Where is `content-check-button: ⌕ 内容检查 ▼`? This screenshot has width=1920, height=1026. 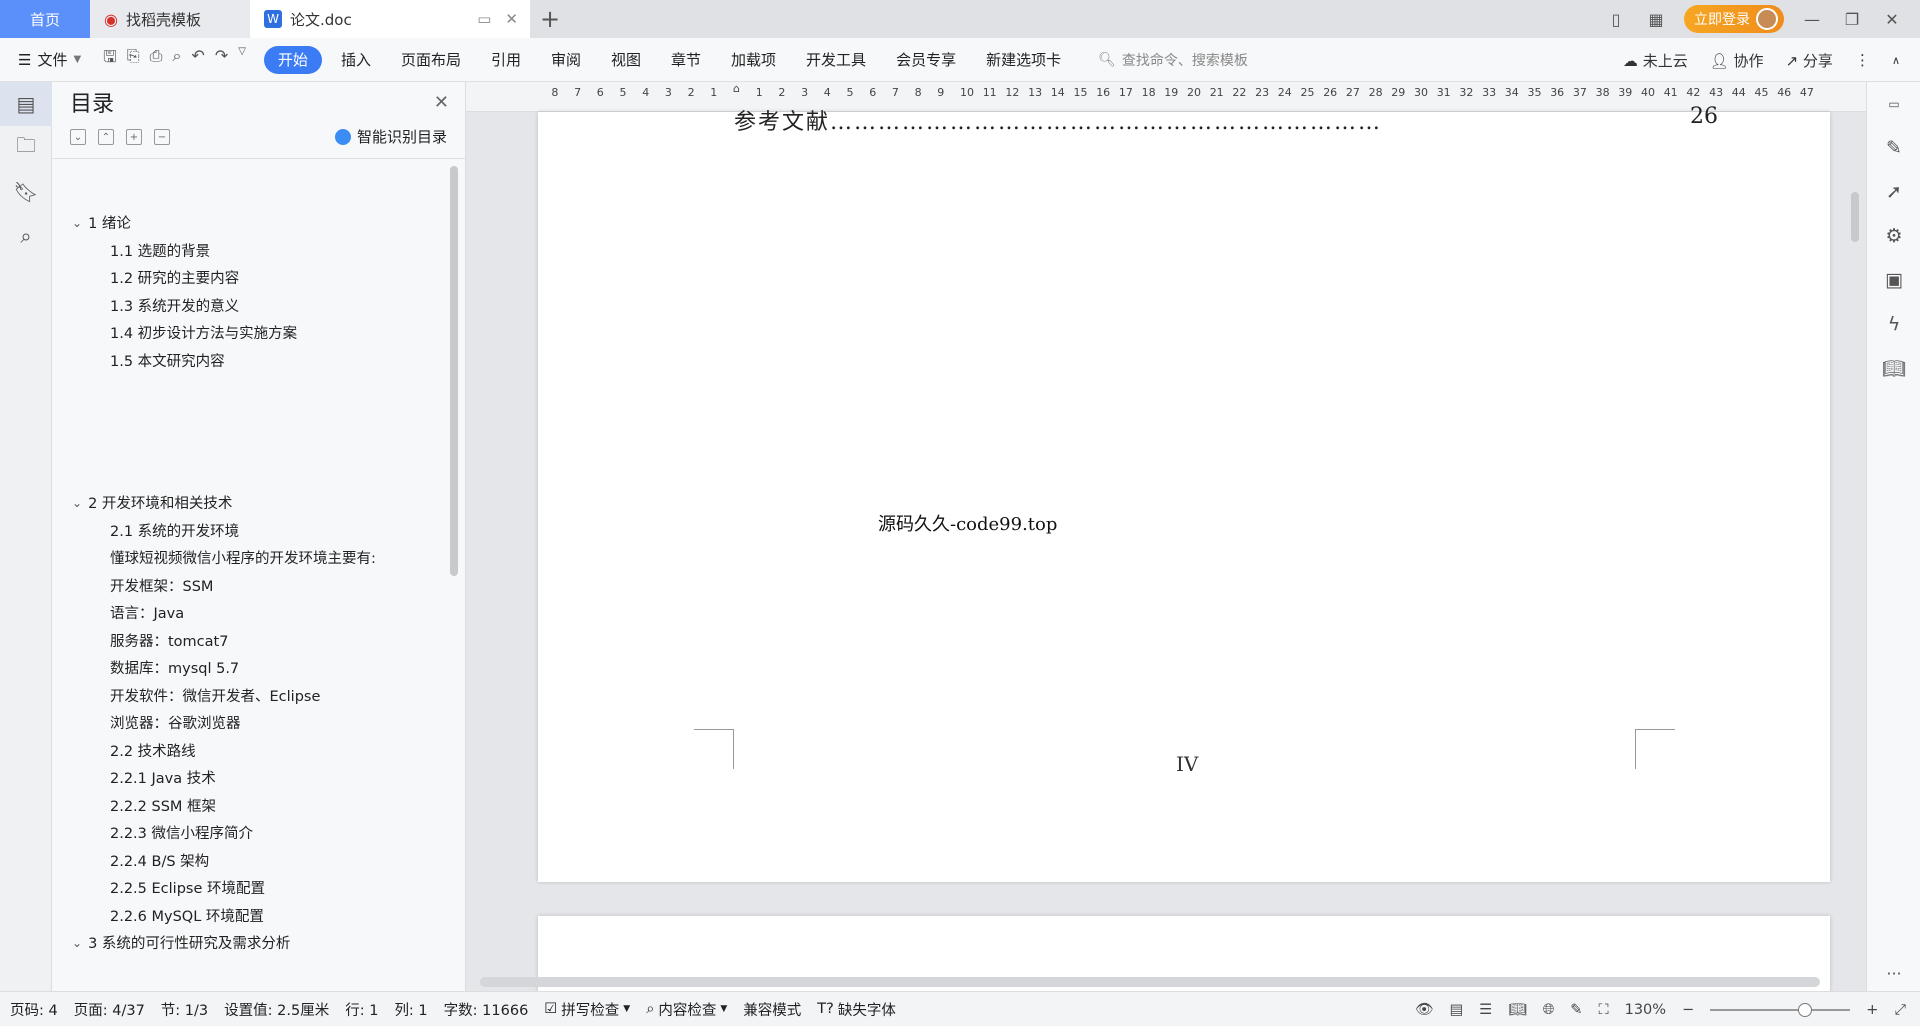 content-check-button: ⌕ 内容检查 ▼ is located at coordinates (686, 1009).